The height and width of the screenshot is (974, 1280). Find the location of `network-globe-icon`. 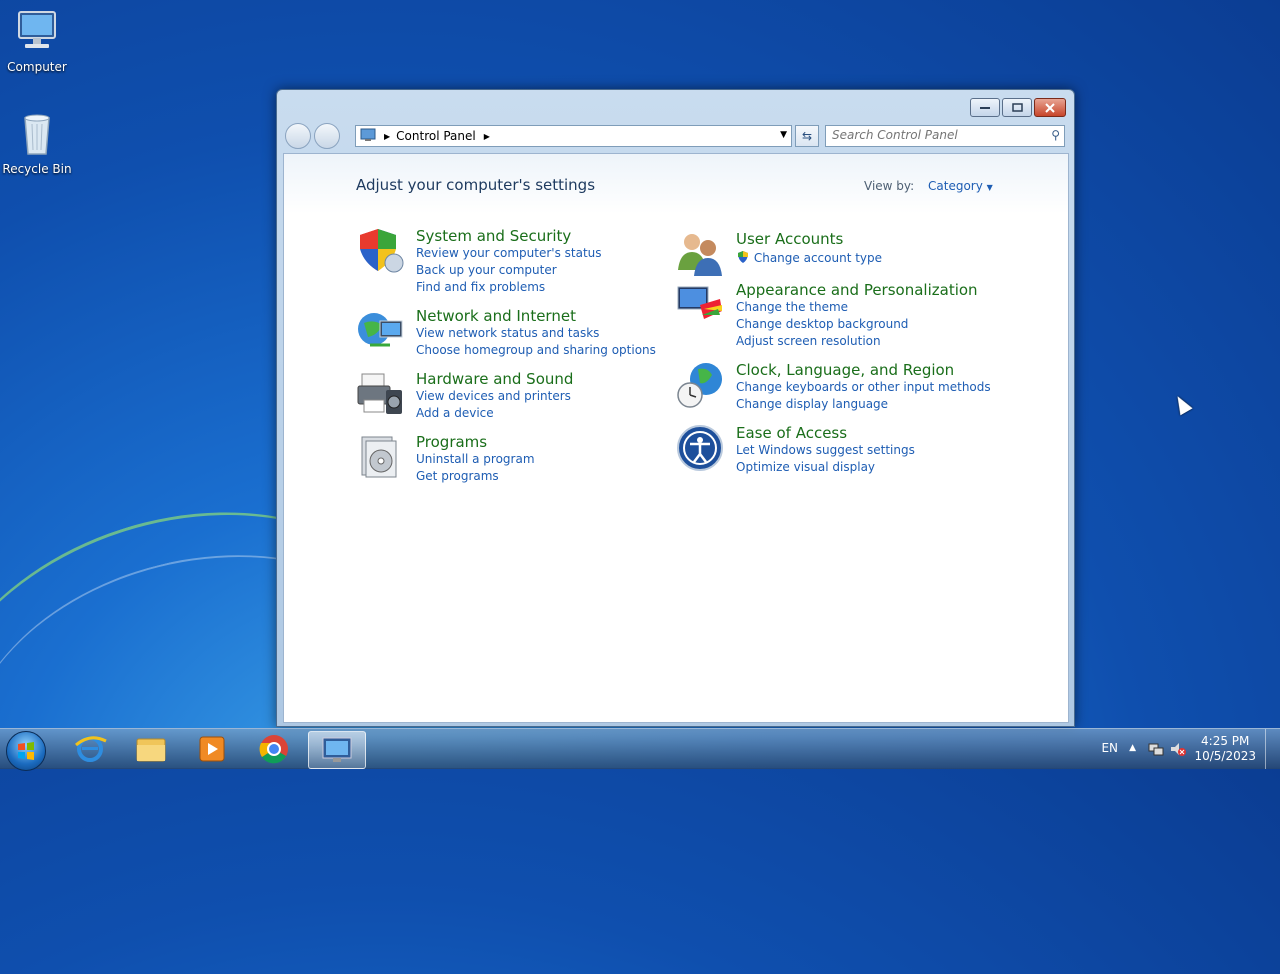

network-globe-icon is located at coordinates (380, 331).